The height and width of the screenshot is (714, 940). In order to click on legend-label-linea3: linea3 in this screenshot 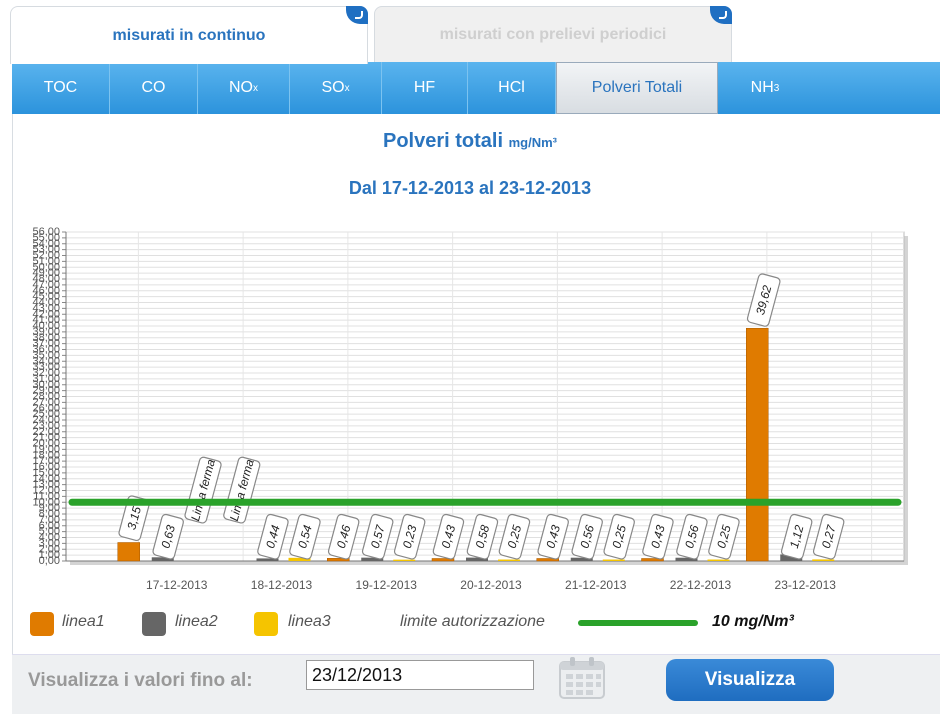, I will do `click(309, 621)`.